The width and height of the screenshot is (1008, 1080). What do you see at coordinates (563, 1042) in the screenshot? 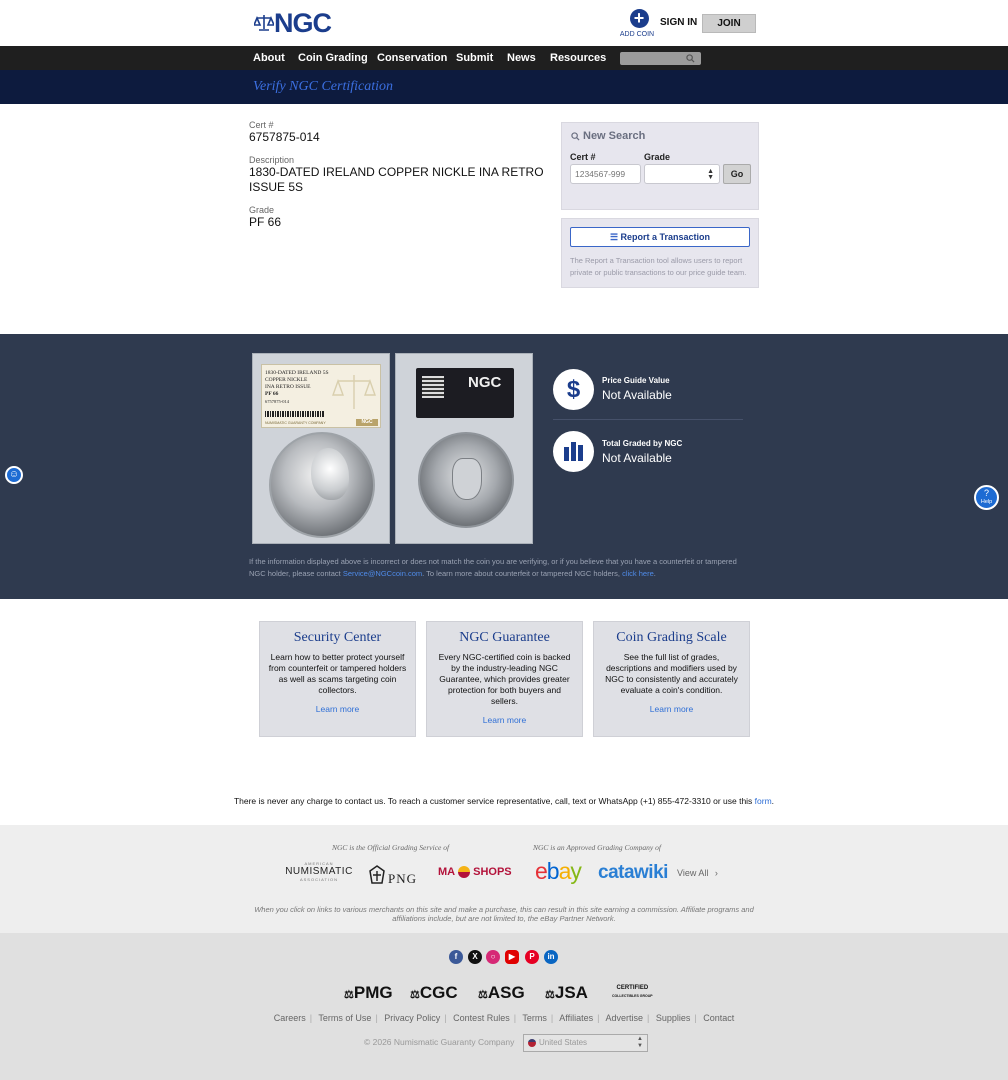
I see `country-label: United States` at bounding box center [563, 1042].